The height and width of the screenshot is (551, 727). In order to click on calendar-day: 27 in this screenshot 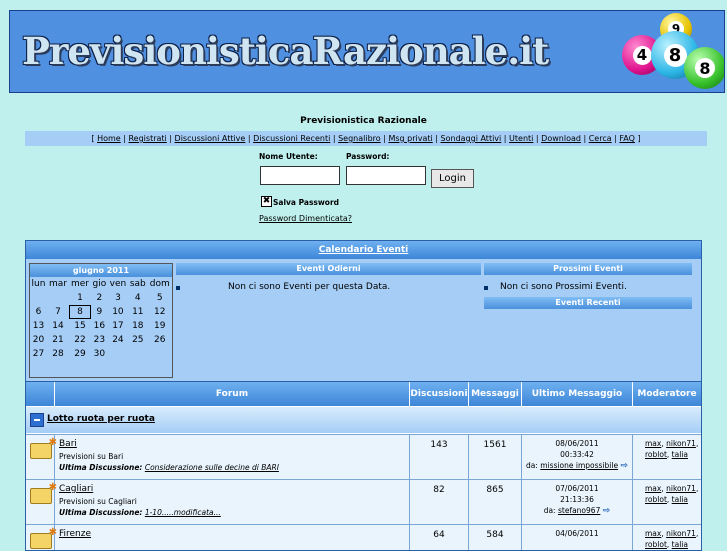, I will do `click(38, 354)`.